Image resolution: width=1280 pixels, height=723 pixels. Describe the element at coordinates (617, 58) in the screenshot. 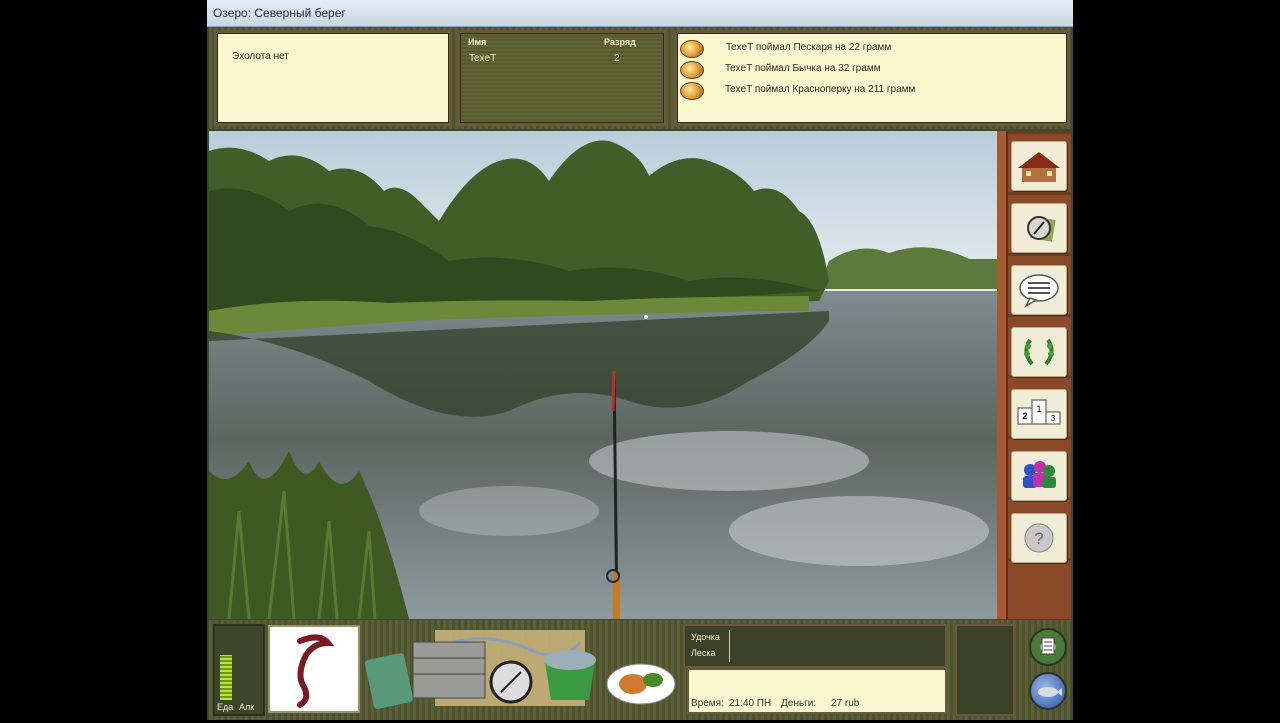

I see `player-rank: 2` at that location.